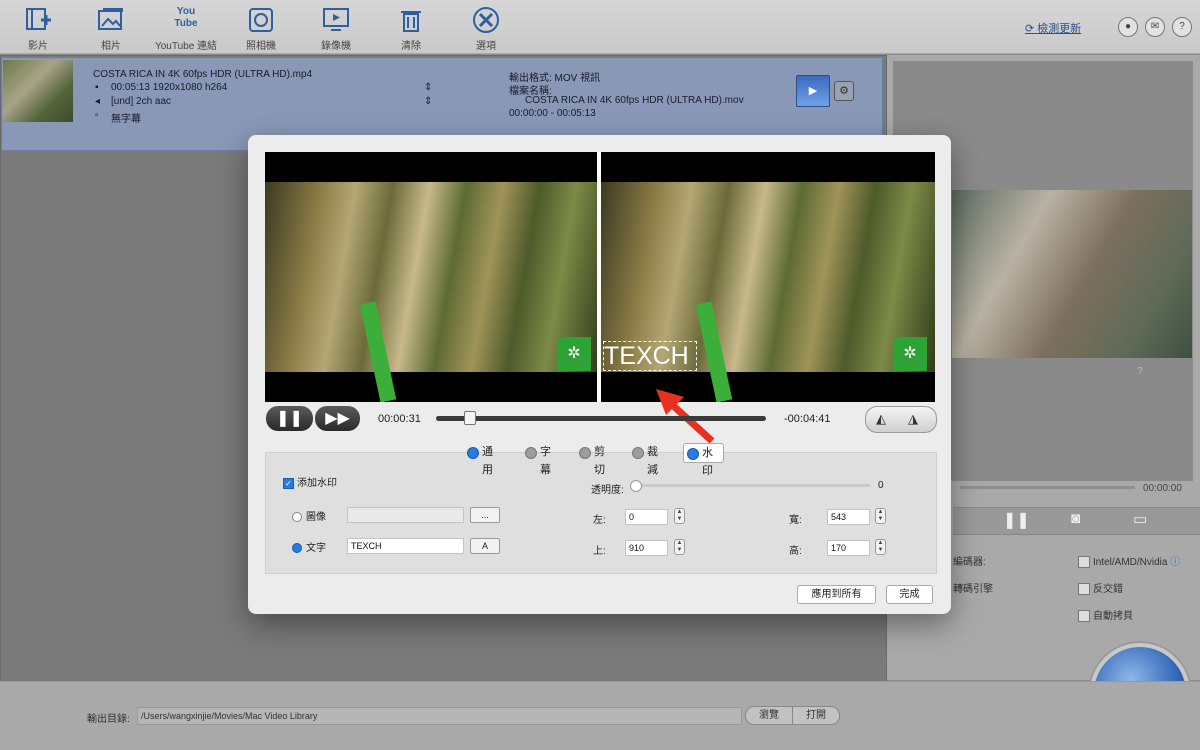 The height and width of the screenshot is (750, 1200). I want to click on help-icon: ?, so click(1182, 26).